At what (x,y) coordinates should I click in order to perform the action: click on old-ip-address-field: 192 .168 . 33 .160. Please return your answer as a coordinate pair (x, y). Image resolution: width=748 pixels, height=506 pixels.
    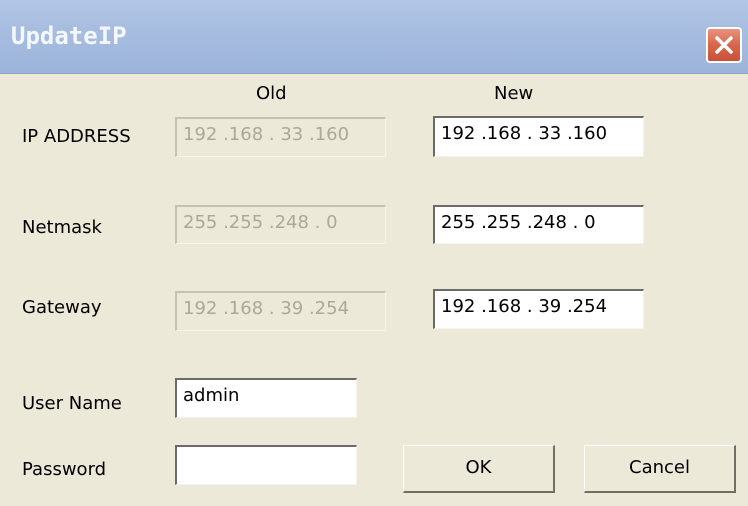
    Looking at the image, I should click on (280, 137).